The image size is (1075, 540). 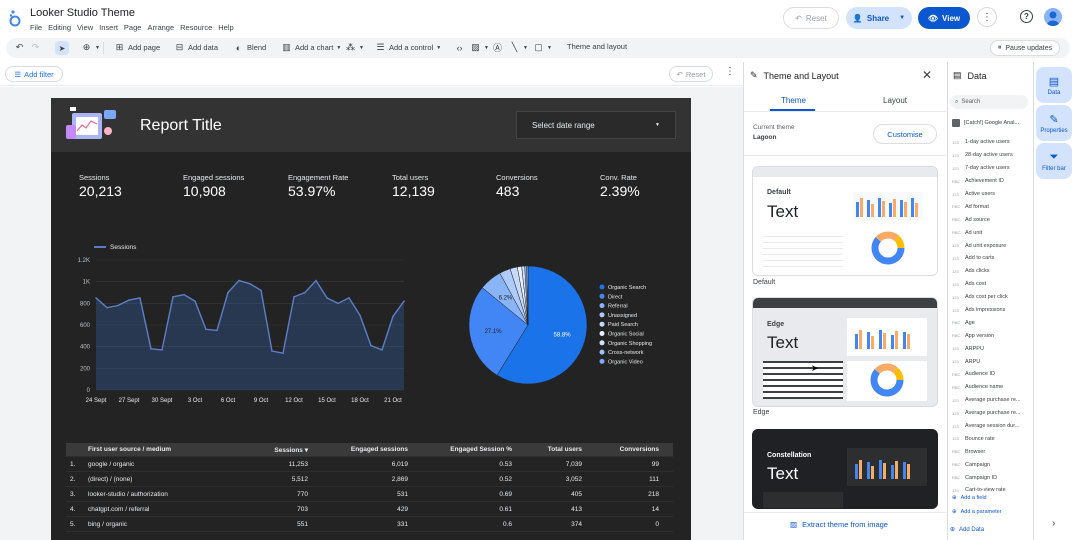 What do you see at coordinates (991, 322) in the screenshot?
I see `data-field: RBC Age` at bounding box center [991, 322].